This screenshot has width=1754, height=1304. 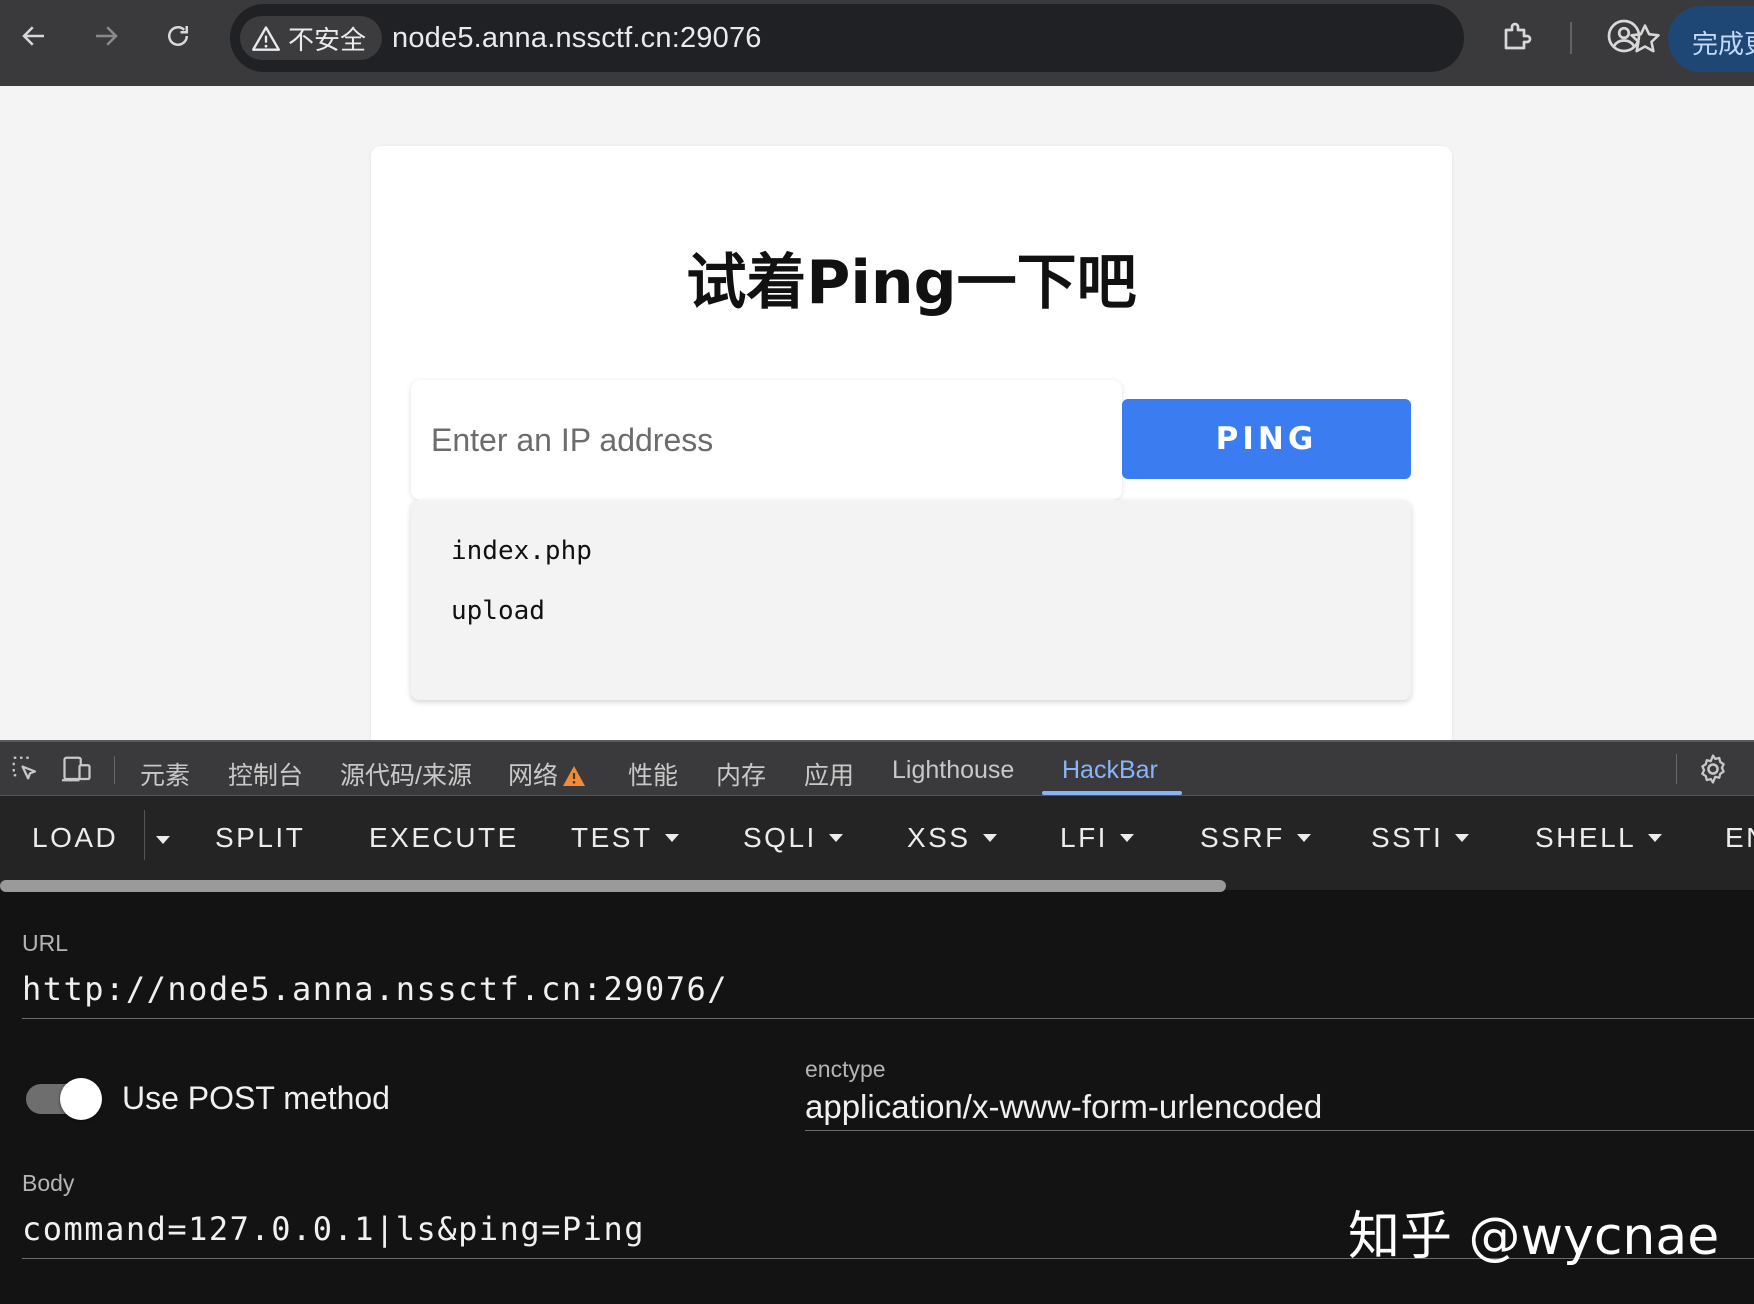 What do you see at coordinates (1063, 1107) in the screenshot?
I see `enctype-select: application/x-www-form-urlencoded` at bounding box center [1063, 1107].